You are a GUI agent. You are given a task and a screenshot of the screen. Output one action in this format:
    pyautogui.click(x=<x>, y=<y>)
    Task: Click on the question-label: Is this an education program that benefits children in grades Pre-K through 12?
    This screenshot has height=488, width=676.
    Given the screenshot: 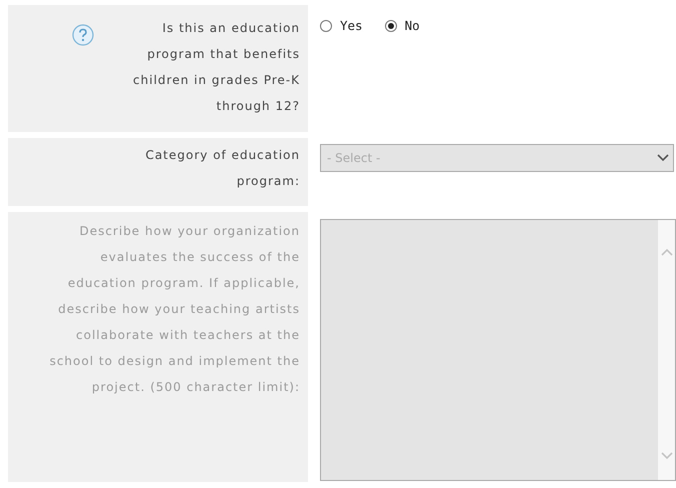 What is the action you would take?
    pyautogui.click(x=216, y=67)
    